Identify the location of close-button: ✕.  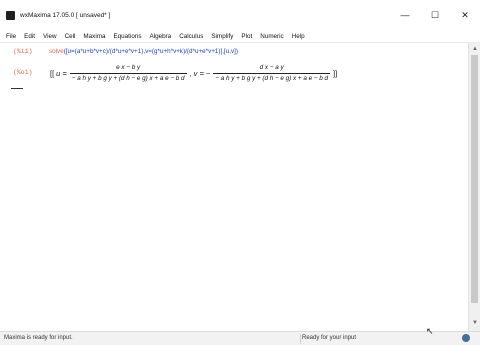
(465, 15).